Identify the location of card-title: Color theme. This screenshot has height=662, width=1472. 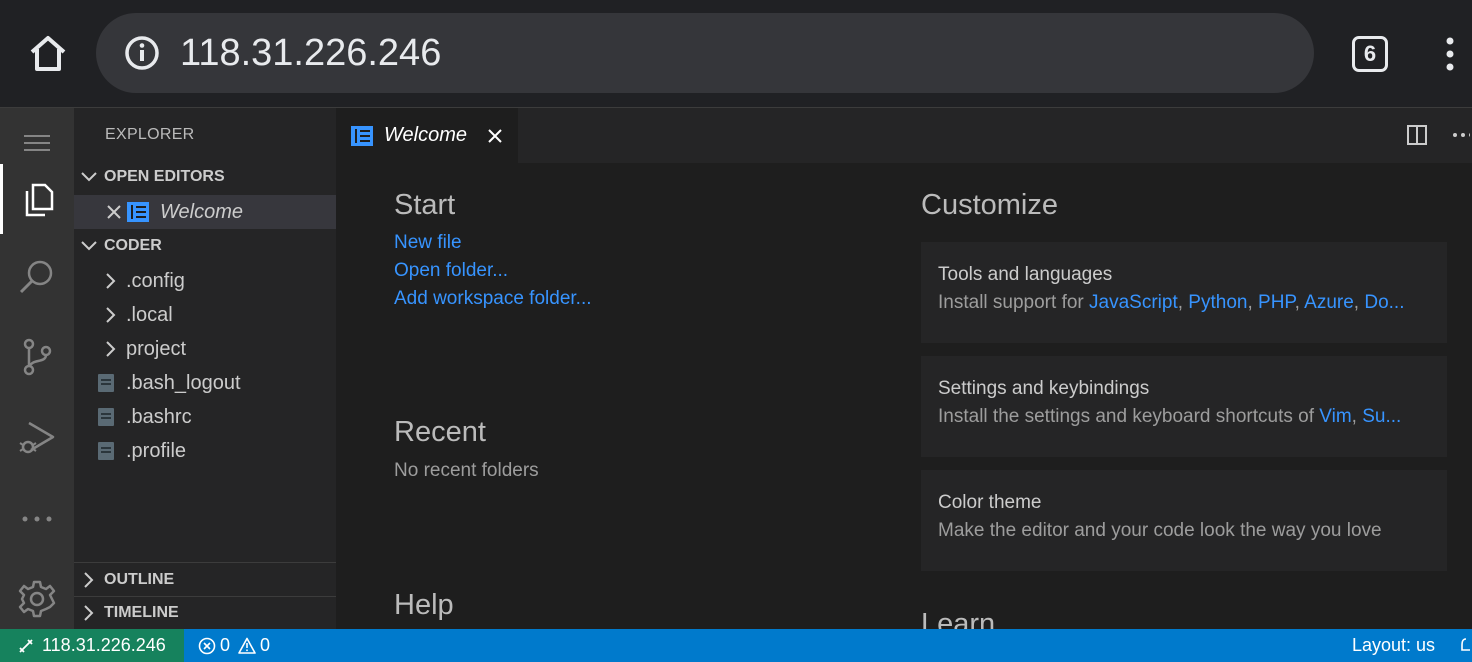
(990, 502).